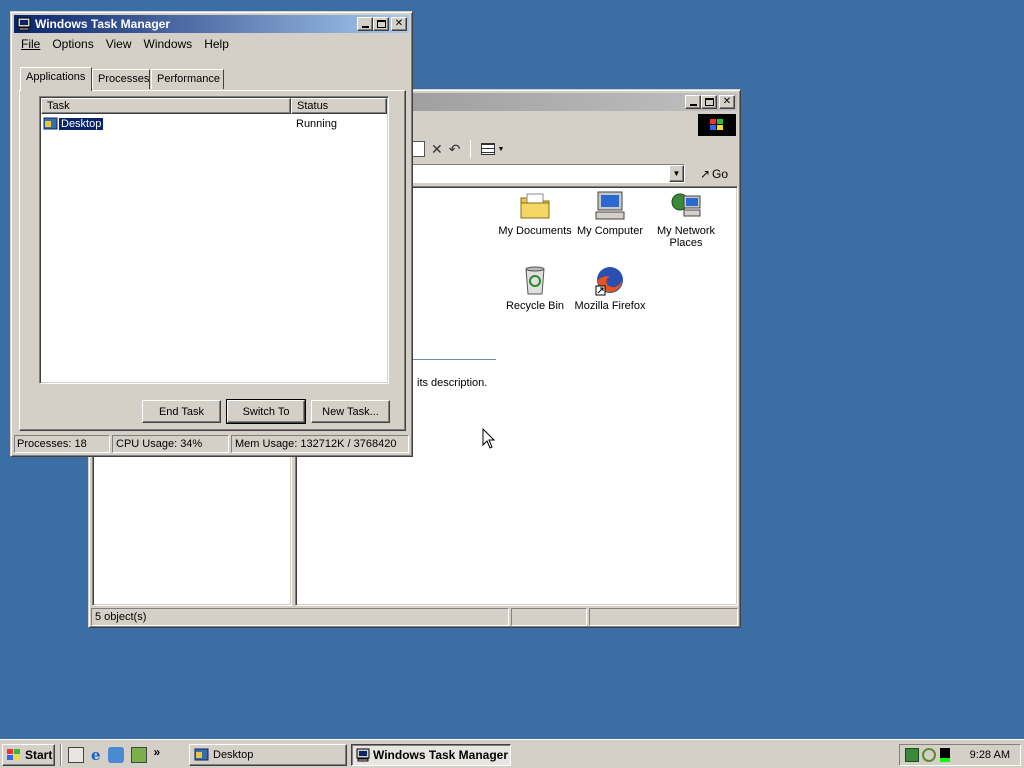  What do you see at coordinates (339, 106) in the screenshot?
I see `column-header-status: Status` at bounding box center [339, 106].